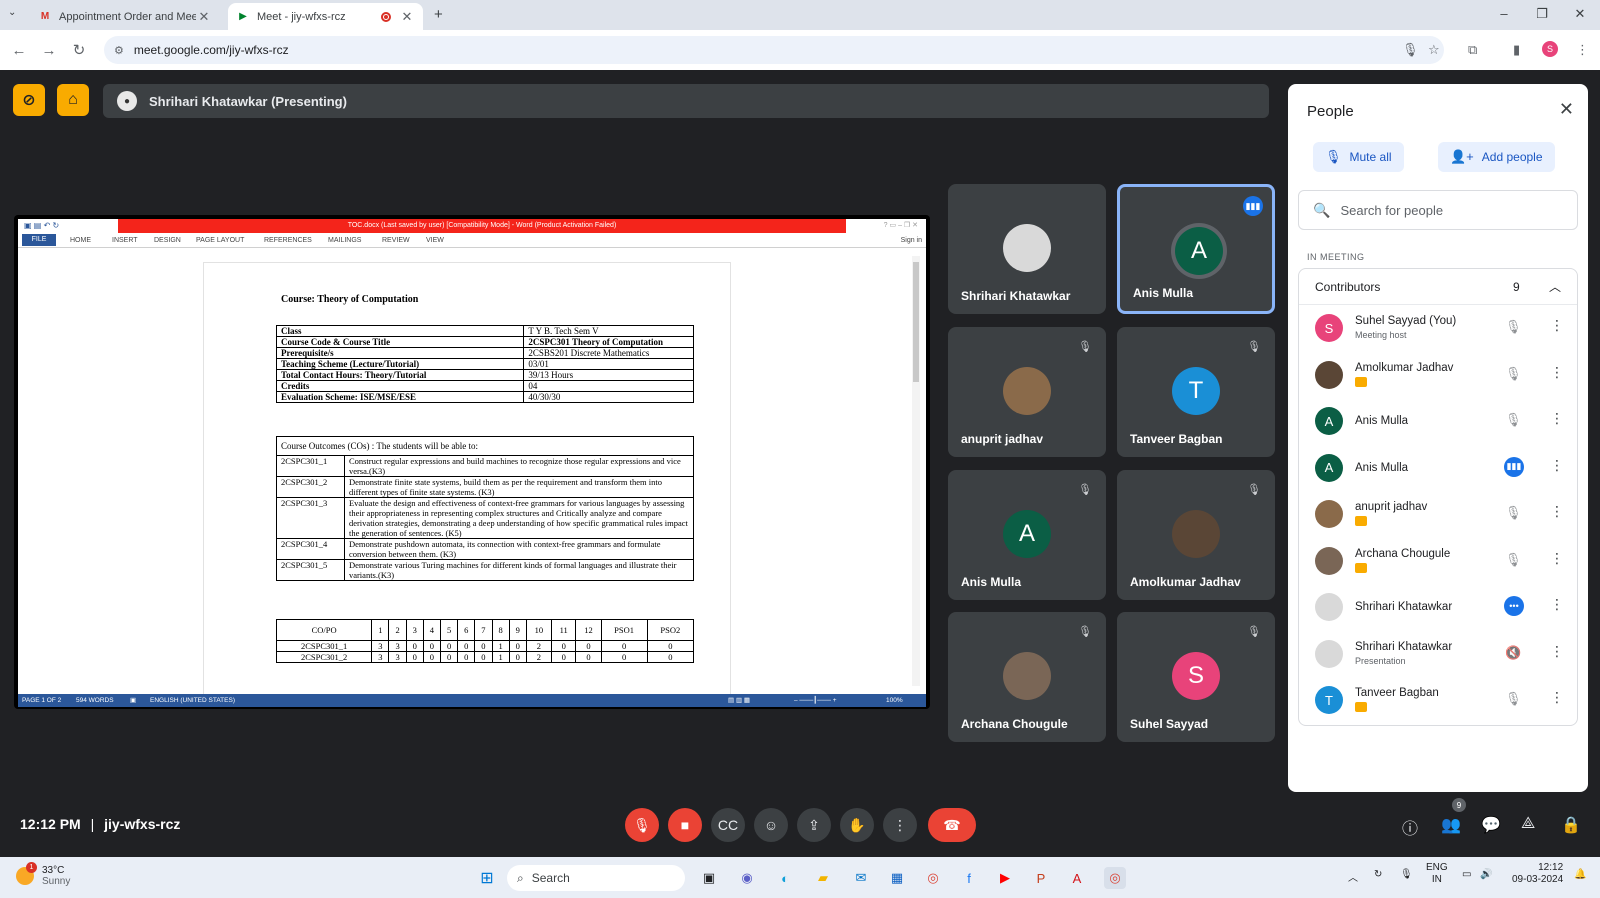 This screenshot has height=898, width=1600. What do you see at coordinates (1005, 878) in the screenshot?
I see `youtube-icon: ▶` at bounding box center [1005, 878].